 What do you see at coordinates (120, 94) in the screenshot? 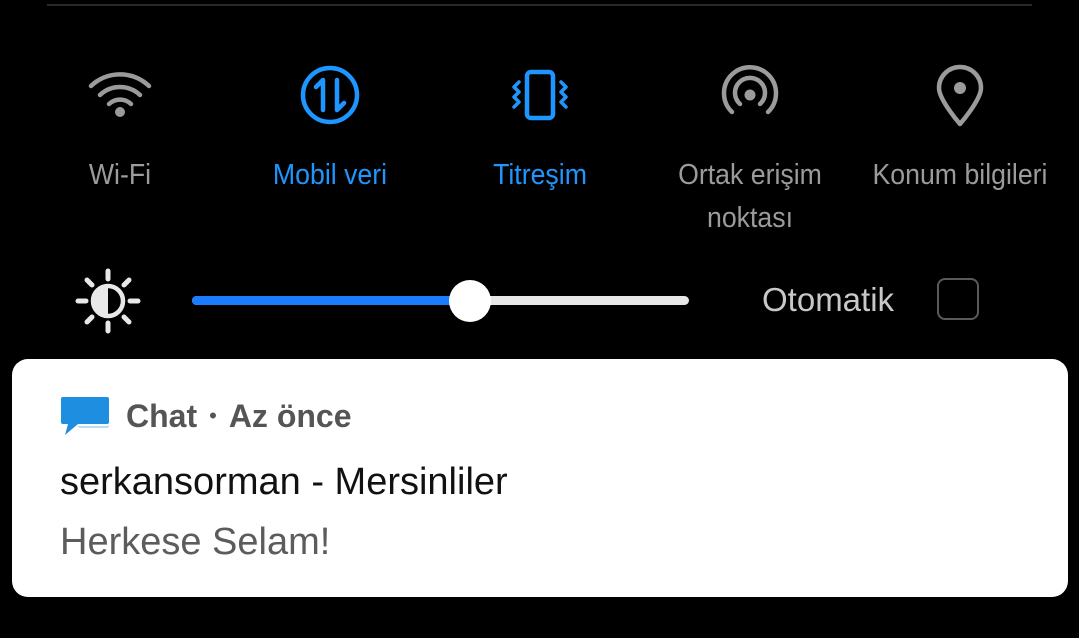
I see `wifi-icon` at bounding box center [120, 94].